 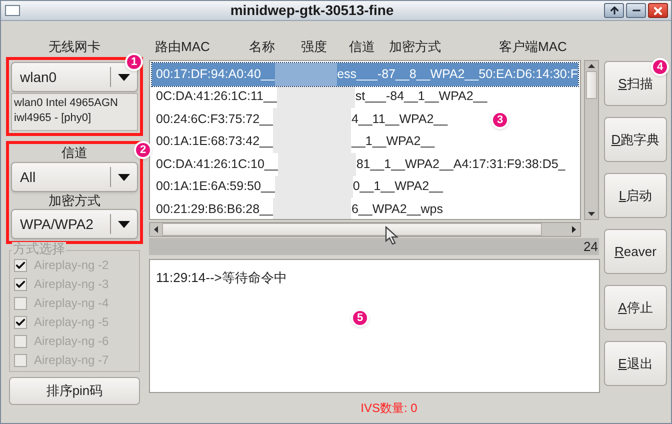 I want to click on row-text: st___-84__1__WPA2__, so click(x=421, y=97).